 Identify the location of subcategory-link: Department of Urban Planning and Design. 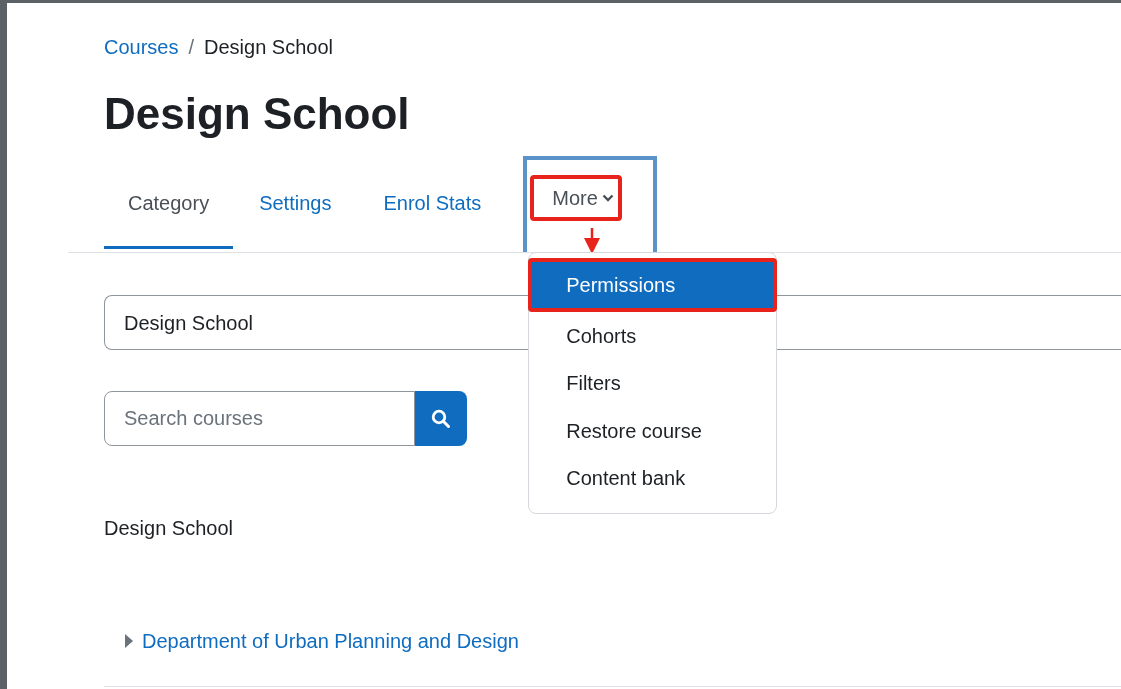
(330, 641).